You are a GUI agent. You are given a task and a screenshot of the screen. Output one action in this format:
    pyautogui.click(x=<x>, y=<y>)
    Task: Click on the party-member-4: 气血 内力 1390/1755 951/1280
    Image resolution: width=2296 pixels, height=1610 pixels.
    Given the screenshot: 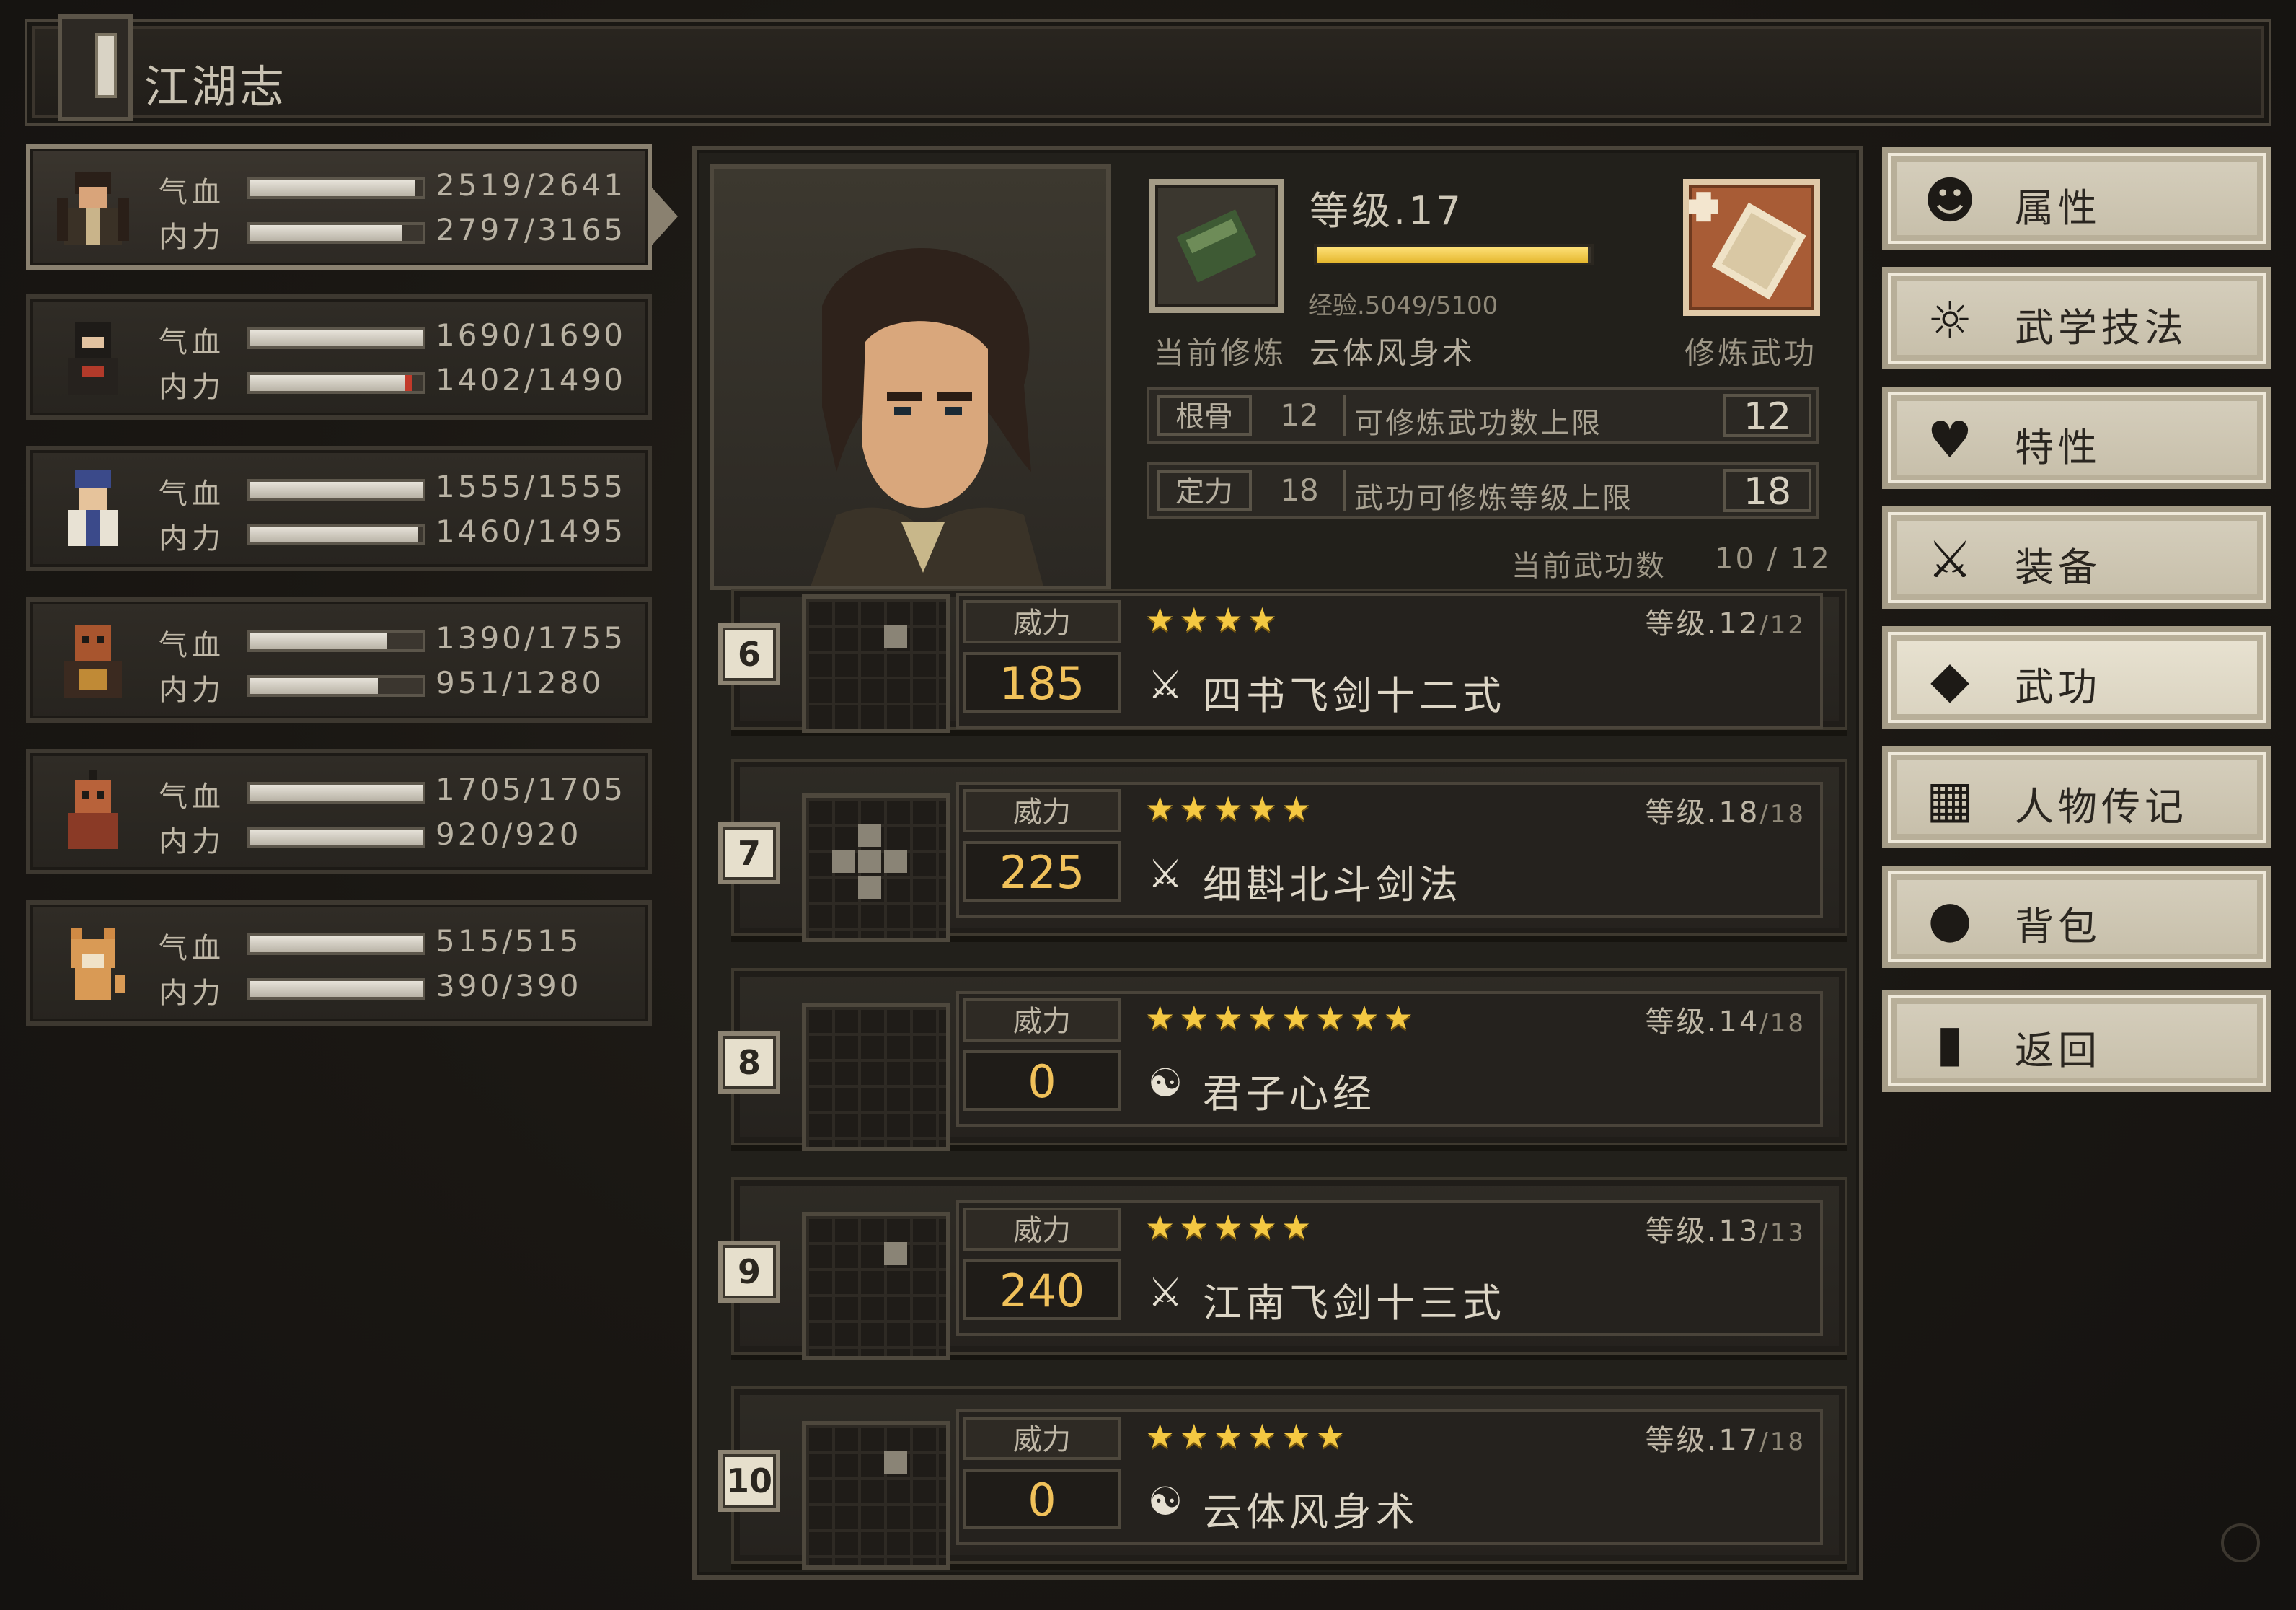 What is the action you would take?
    pyautogui.click(x=339, y=660)
    